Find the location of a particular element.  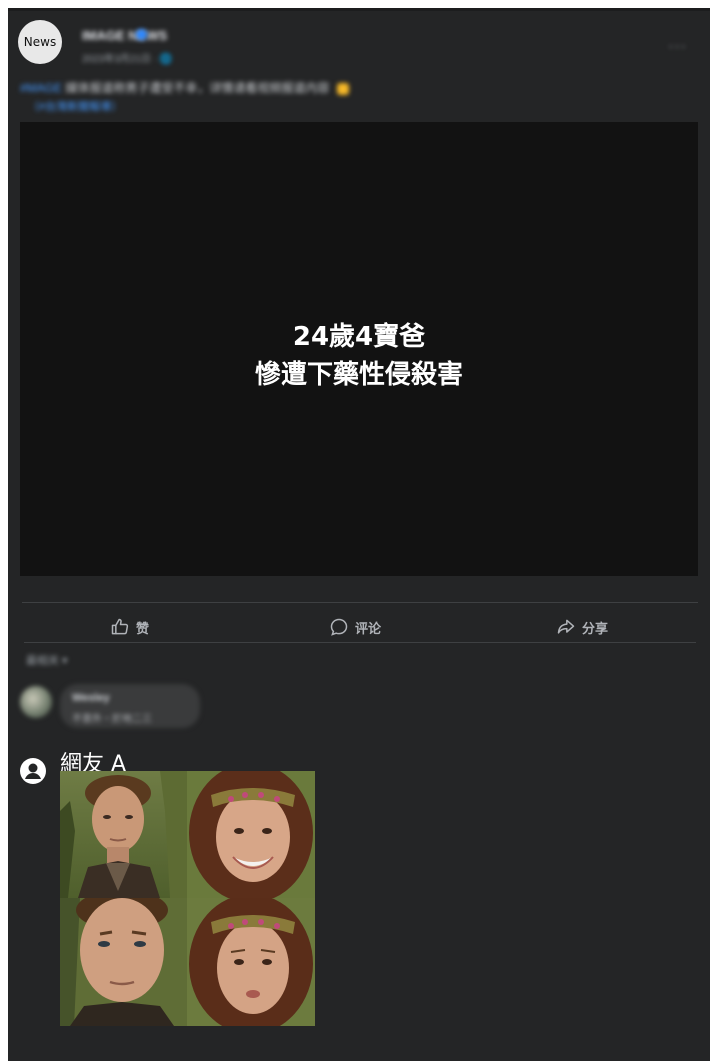

share-button: 分享 is located at coordinates (582, 627).